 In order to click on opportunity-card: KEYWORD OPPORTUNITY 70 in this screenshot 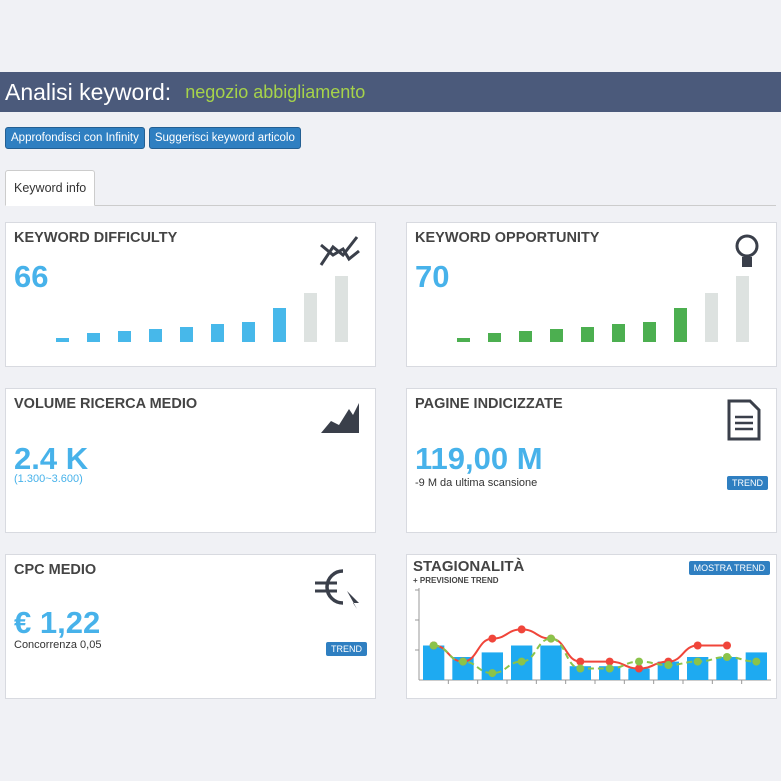, I will do `click(591, 294)`.